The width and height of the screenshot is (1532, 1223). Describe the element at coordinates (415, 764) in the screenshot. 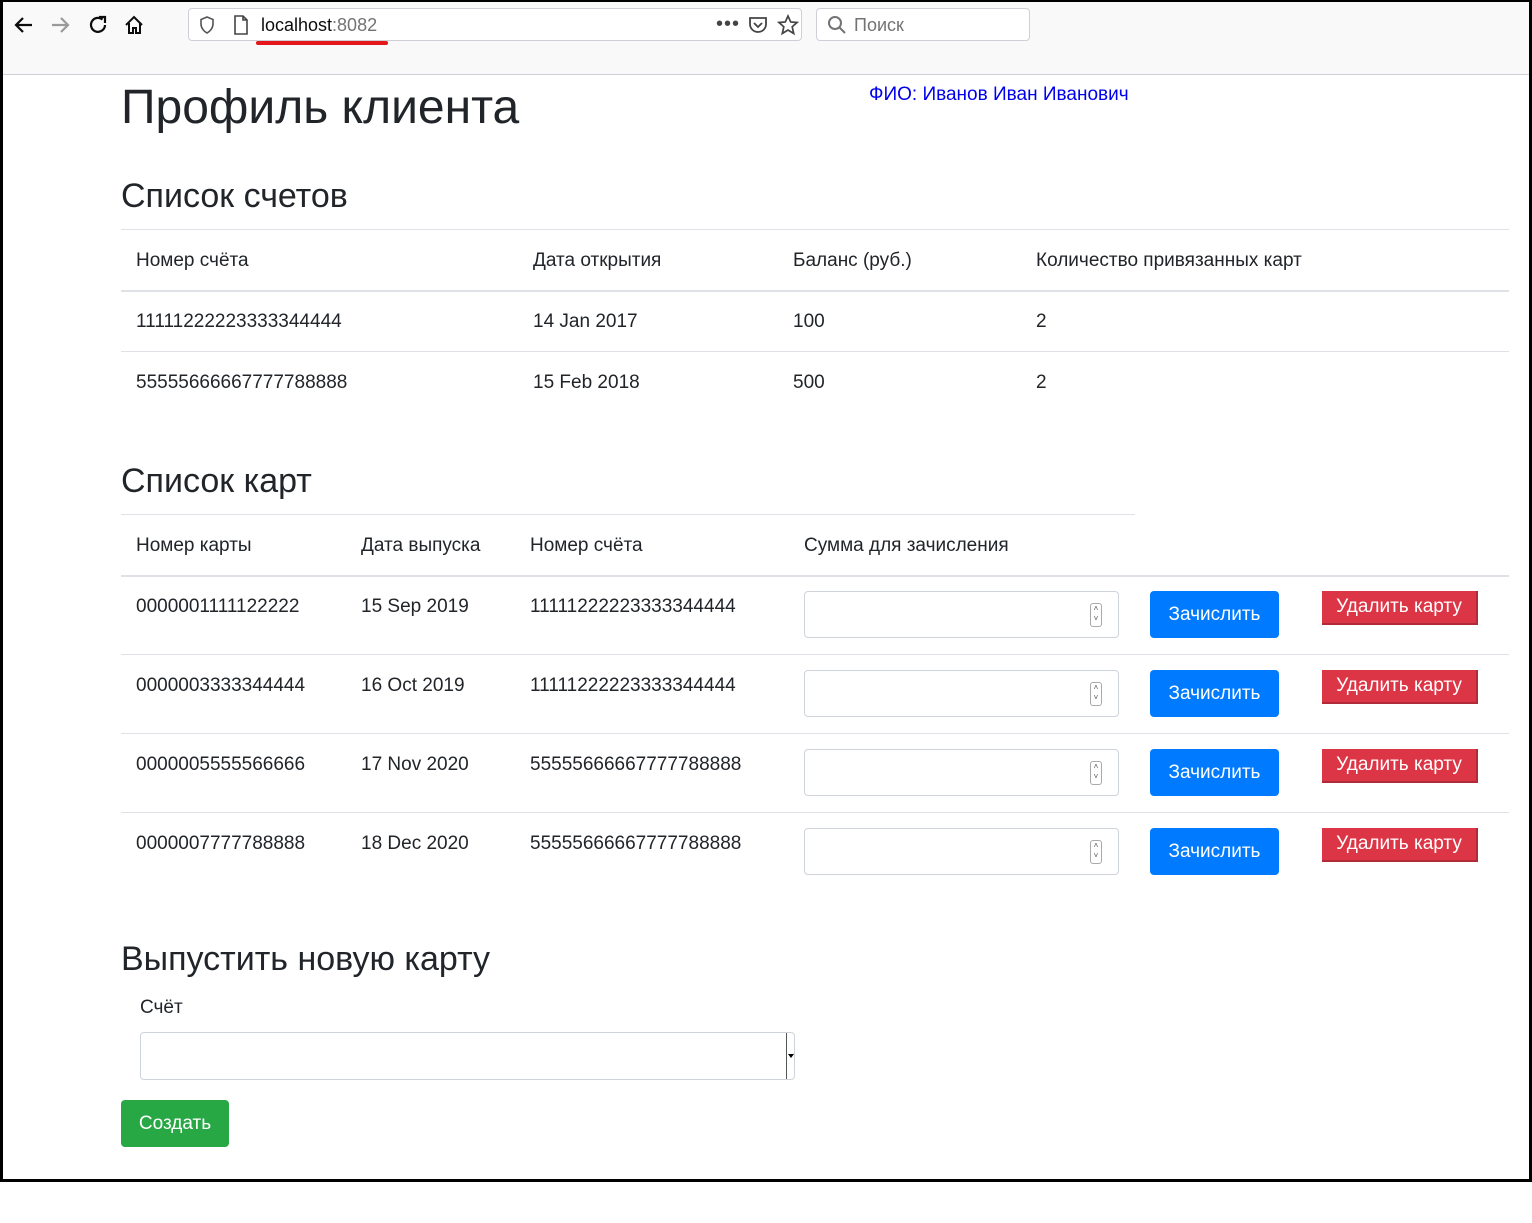

I see `issue-date: 17 Nov 2020` at that location.